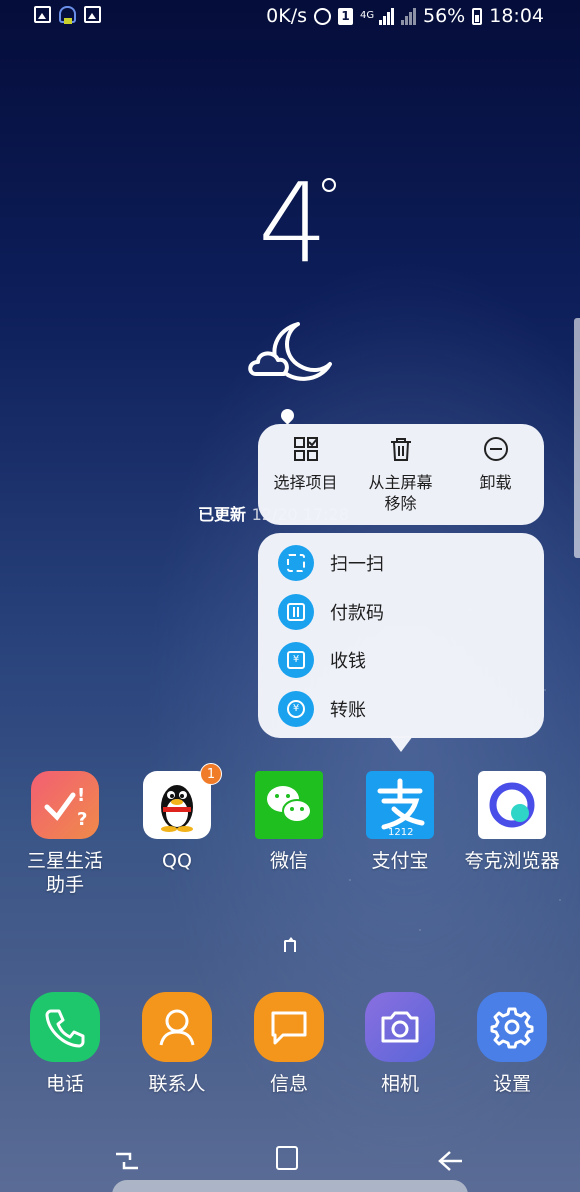 The height and width of the screenshot is (1192, 580). What do you see at coordinates (400, 1027) in the screenshot?
I see `camera-icon` at bounding box center [400, 1027].